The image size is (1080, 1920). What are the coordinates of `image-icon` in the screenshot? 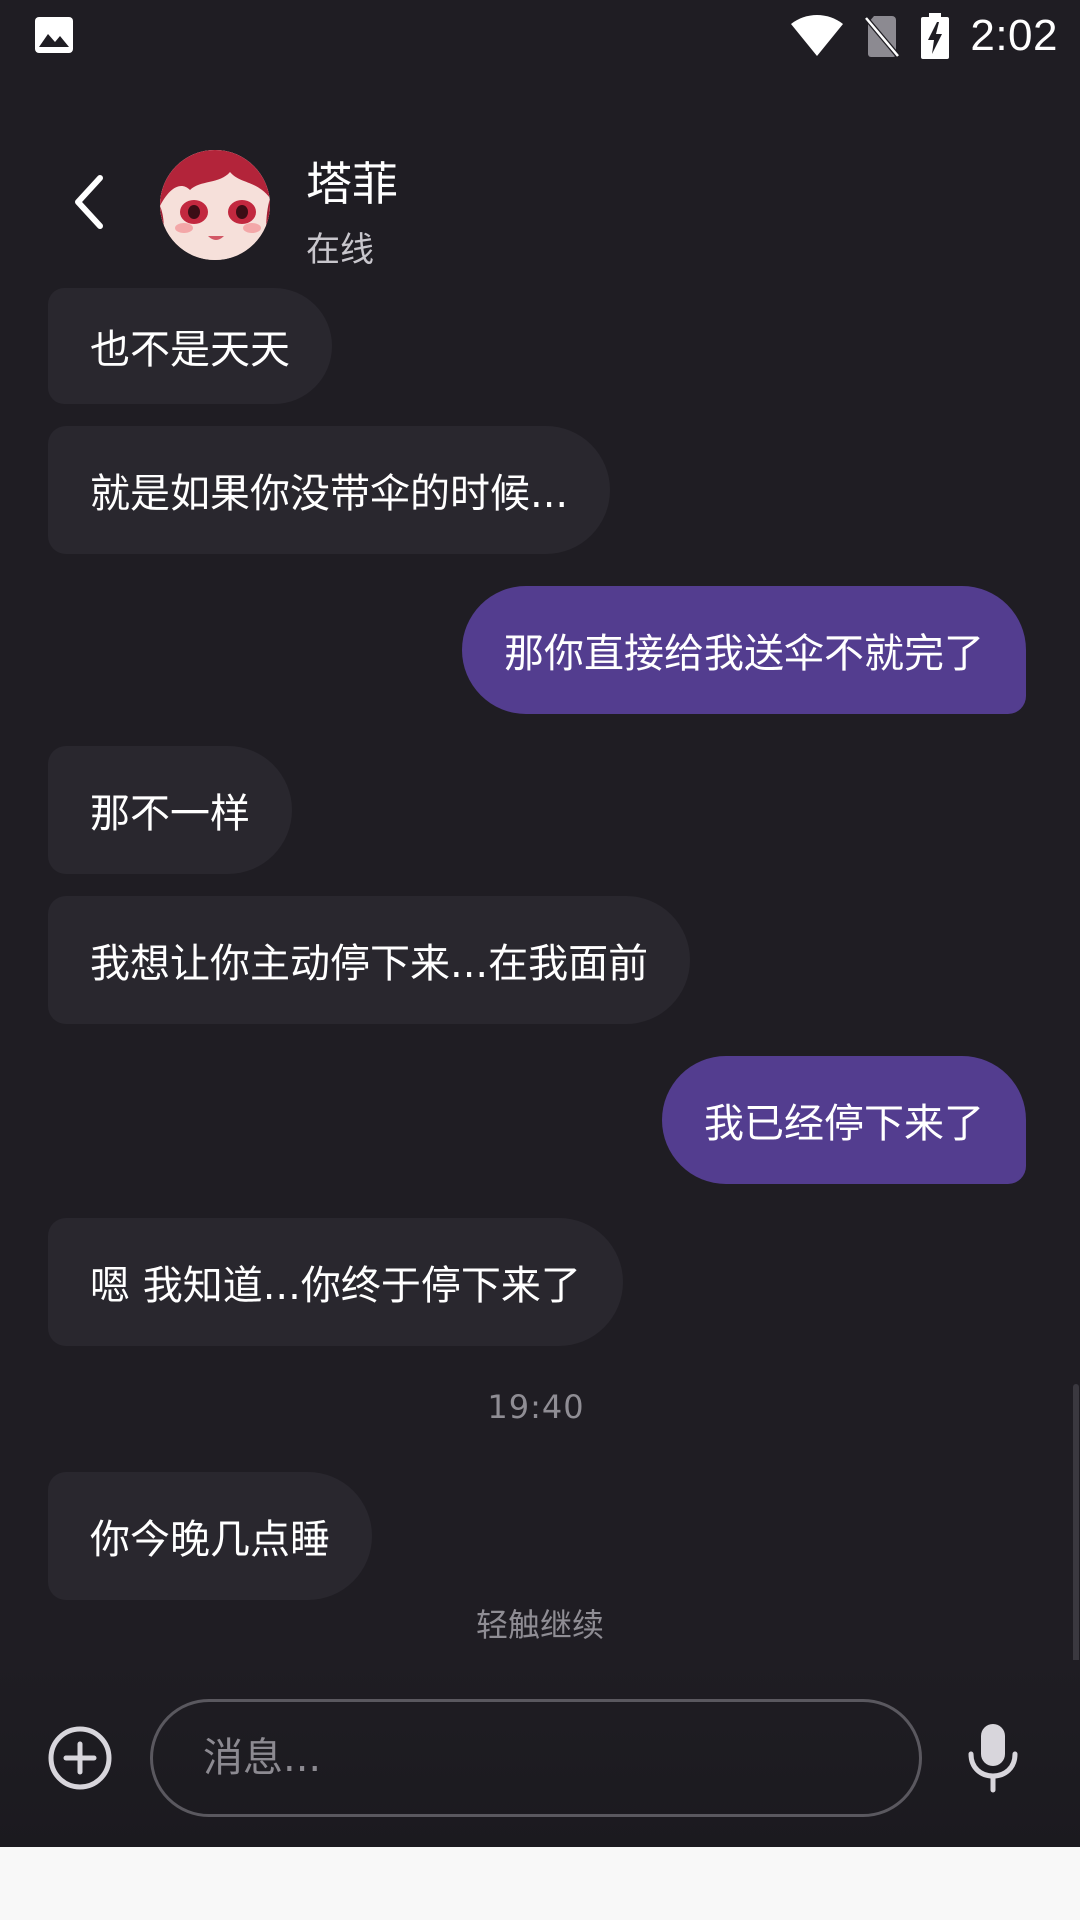 It's located at (54, 35).